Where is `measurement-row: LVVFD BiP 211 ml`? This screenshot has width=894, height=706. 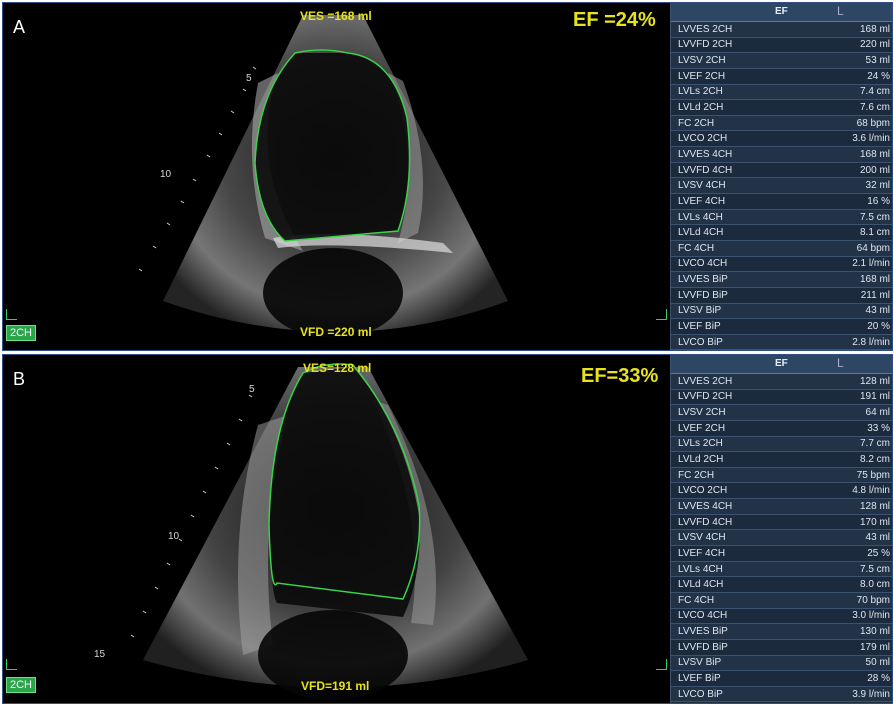
measurement-row: LVVFD BiP 211 ml is located at coordinates (781, 295).